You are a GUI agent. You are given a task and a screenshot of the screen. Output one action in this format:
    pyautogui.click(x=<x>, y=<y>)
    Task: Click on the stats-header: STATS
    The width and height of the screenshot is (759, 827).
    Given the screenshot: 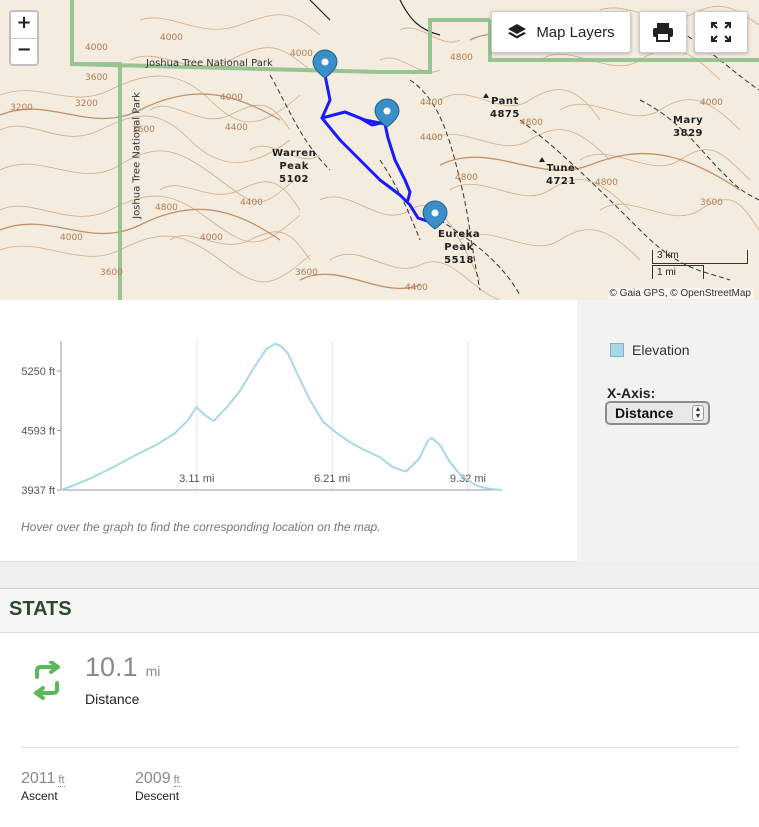 What is the action you would take?
    pyautogui.click(x=379, y=611)
    